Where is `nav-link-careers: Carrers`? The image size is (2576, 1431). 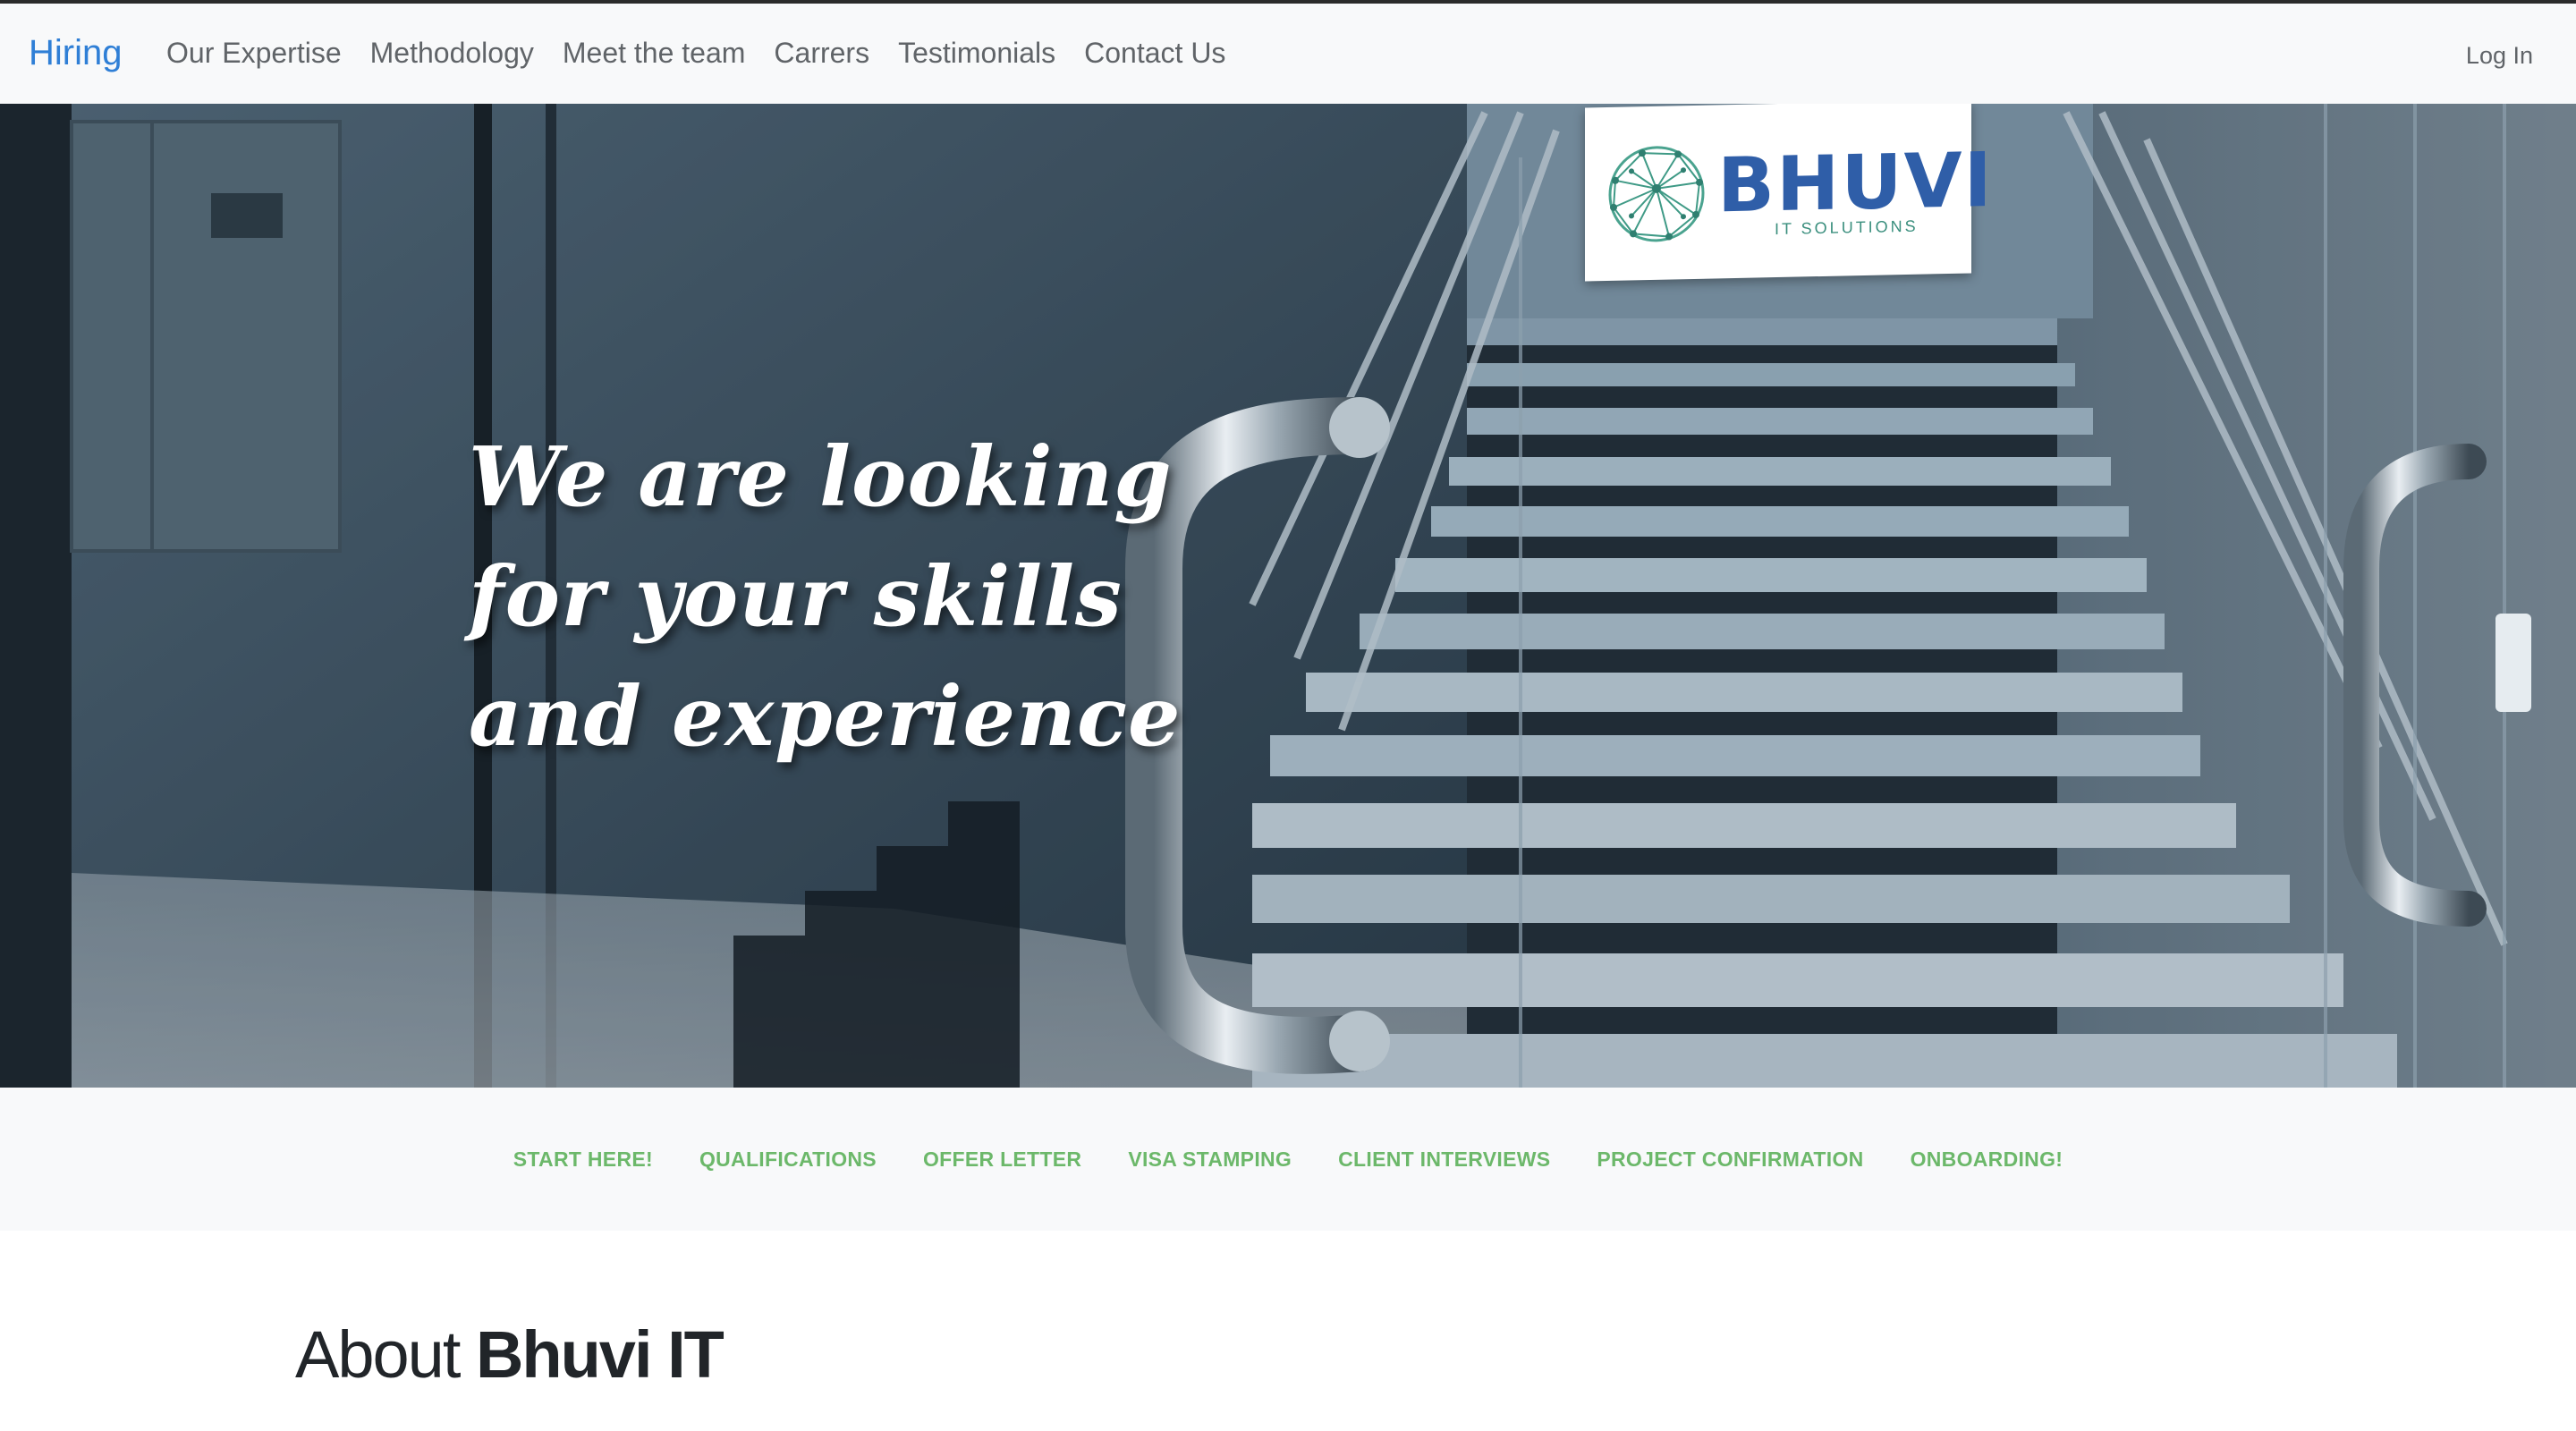 nav-link-careers: Carrers is located at coordinates (821, 53).